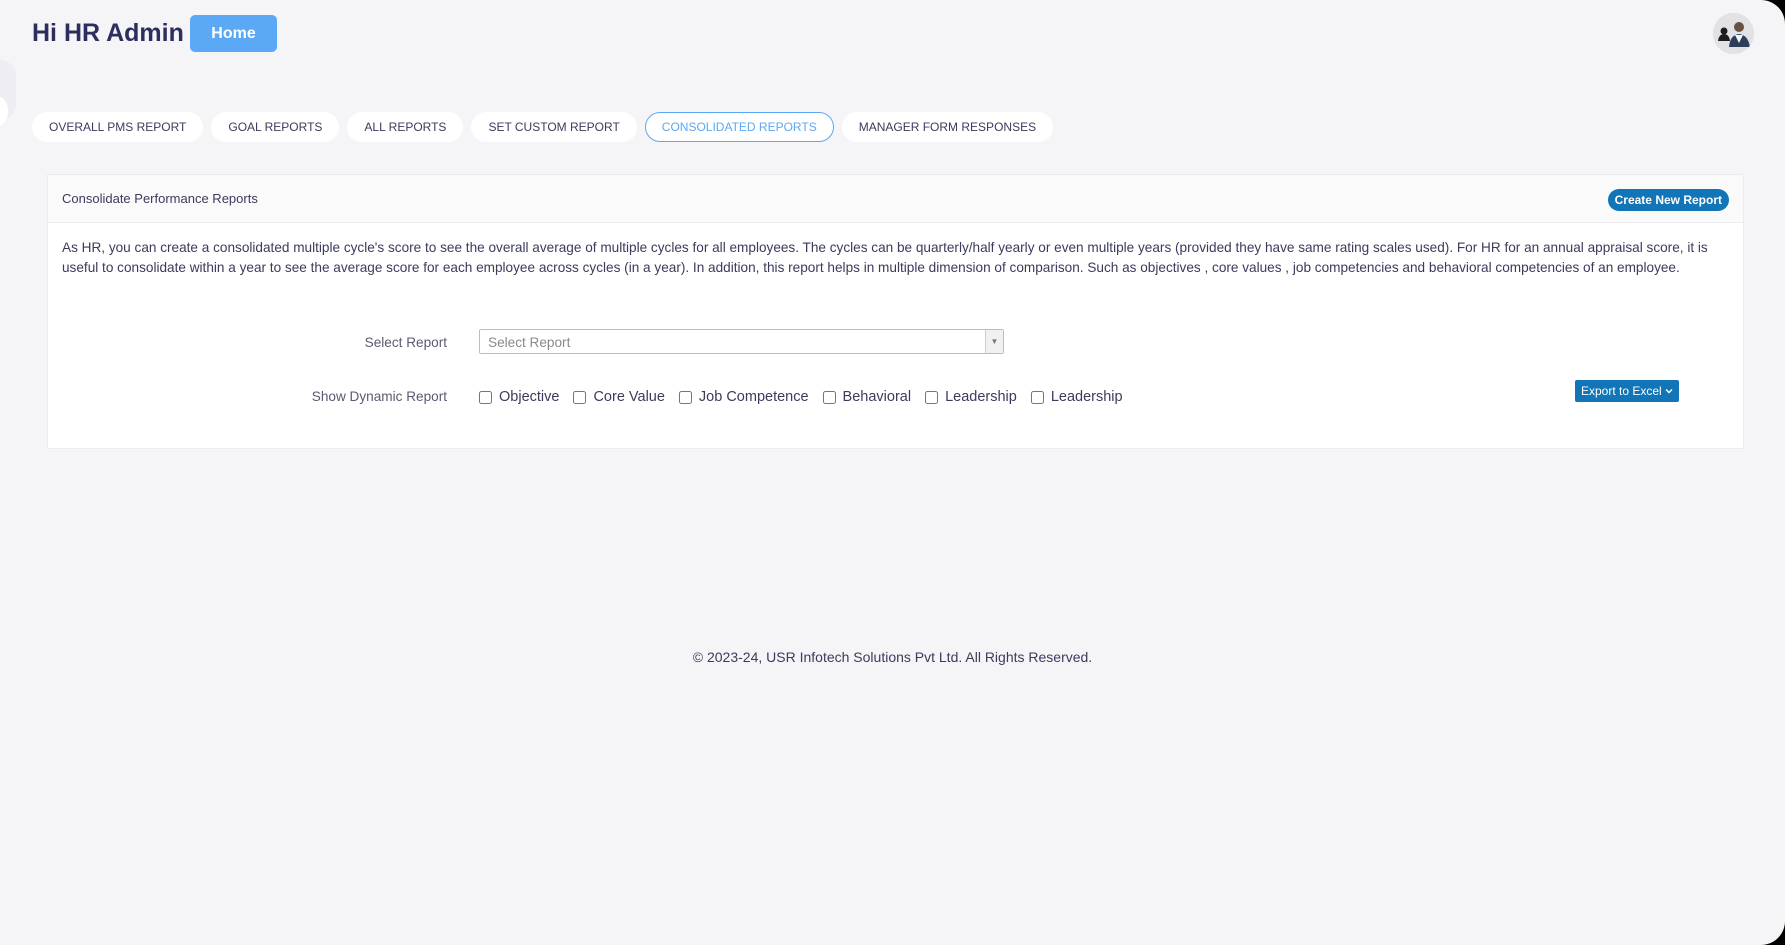 This screenshot has height=945, width=1785. What do you see at coordinates (932, 397) in the screenshot?
I see `leadership-checkbox` at bounding box center [932, 397].